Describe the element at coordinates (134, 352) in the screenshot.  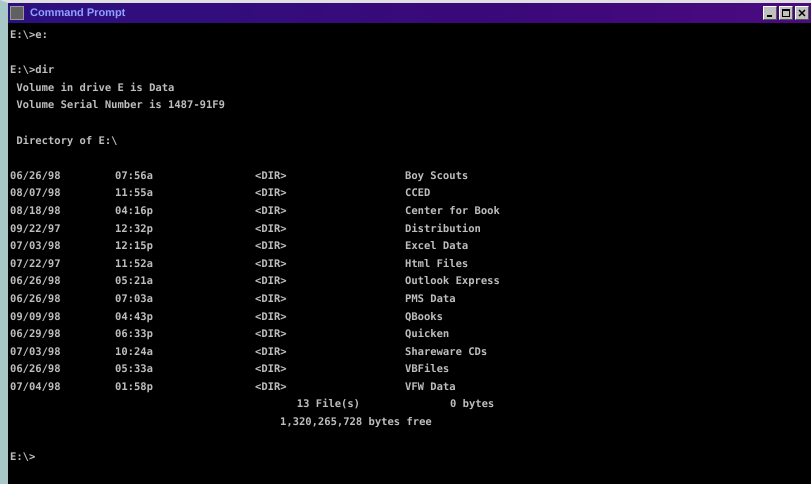
I see `entry-time: 10:24a` at that location.